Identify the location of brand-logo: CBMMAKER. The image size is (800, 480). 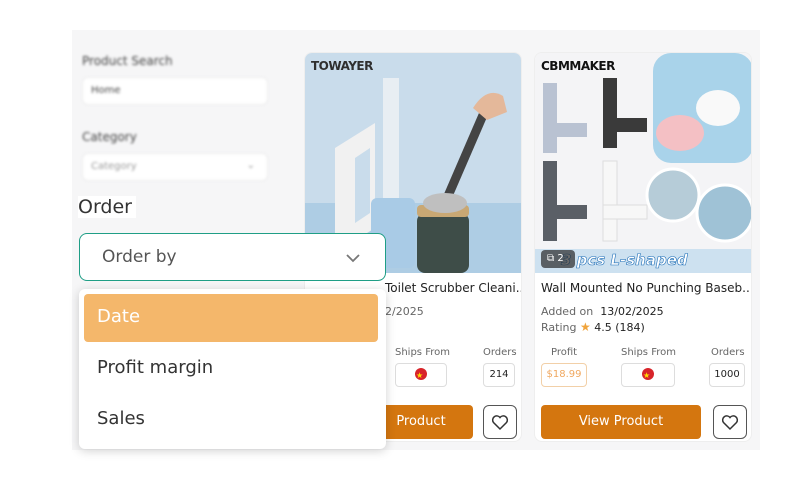
(578, 66).